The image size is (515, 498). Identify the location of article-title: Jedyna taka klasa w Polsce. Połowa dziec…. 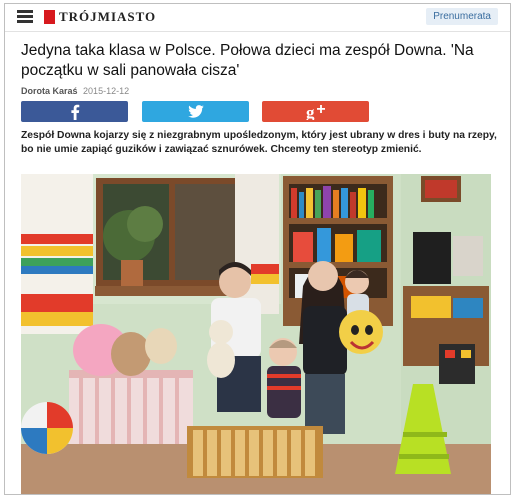
(247, 60).